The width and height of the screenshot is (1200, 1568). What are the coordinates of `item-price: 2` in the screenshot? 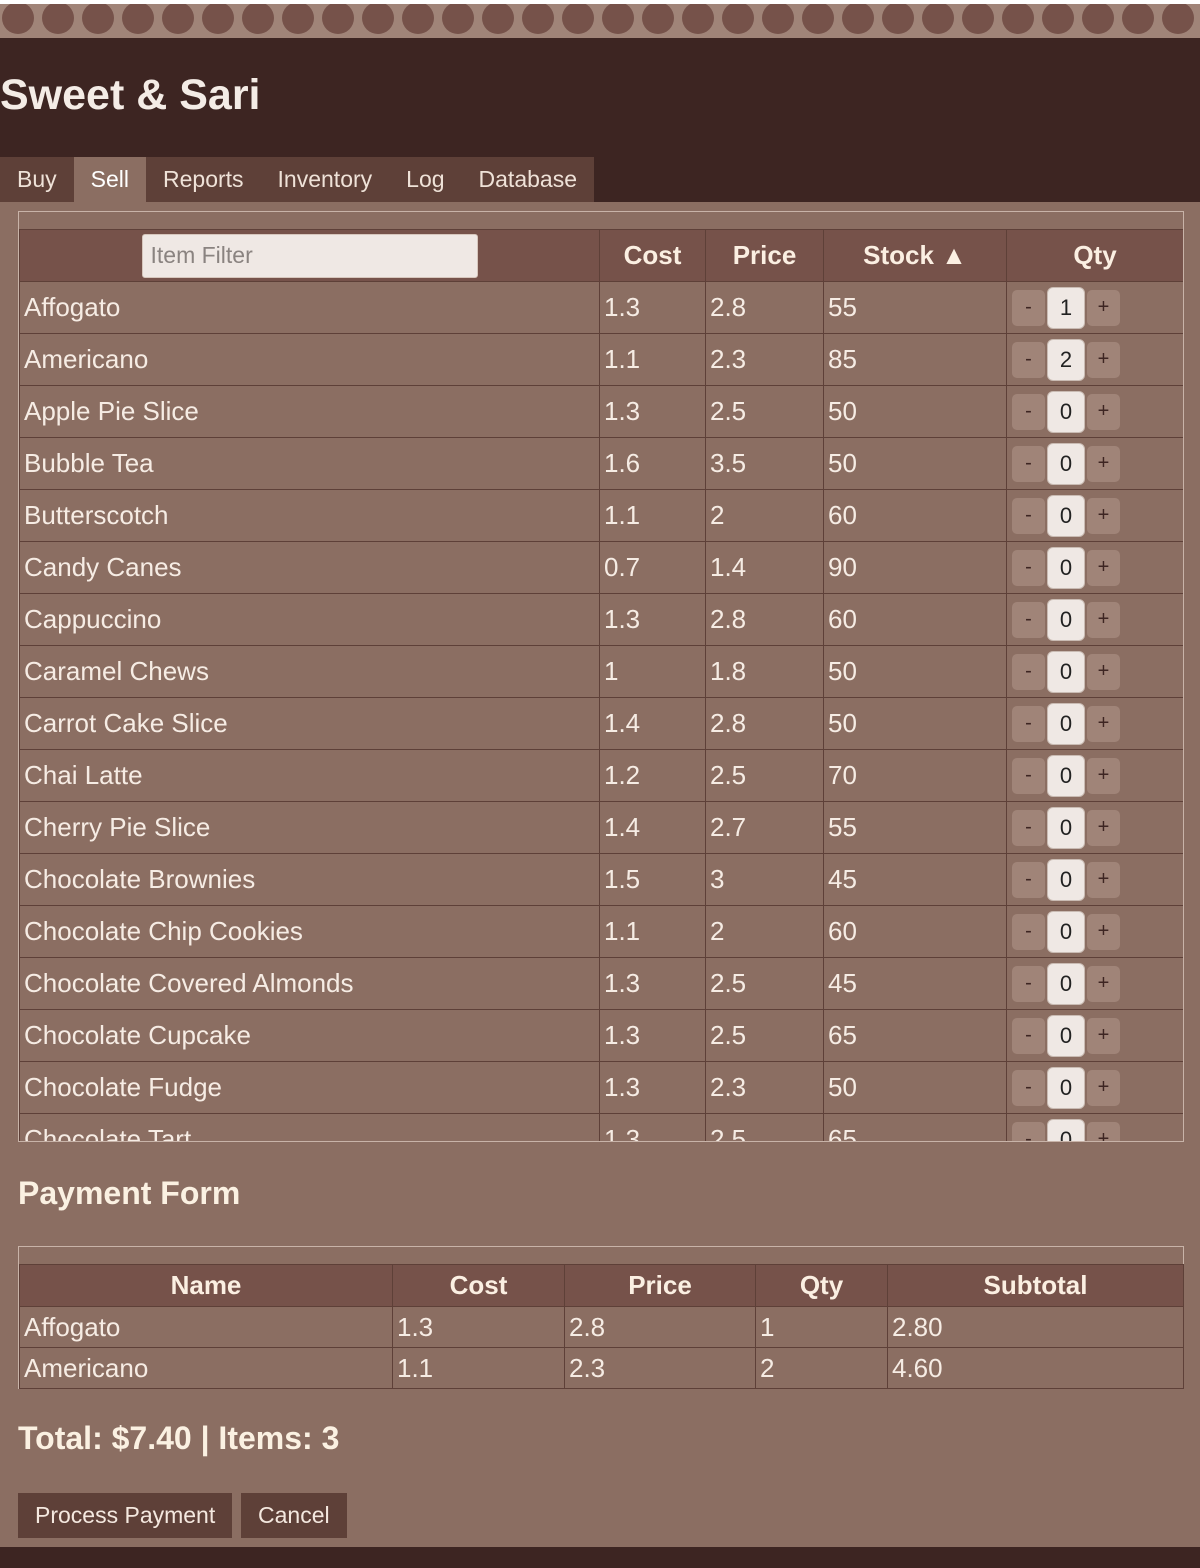 It's located at (764, 931).